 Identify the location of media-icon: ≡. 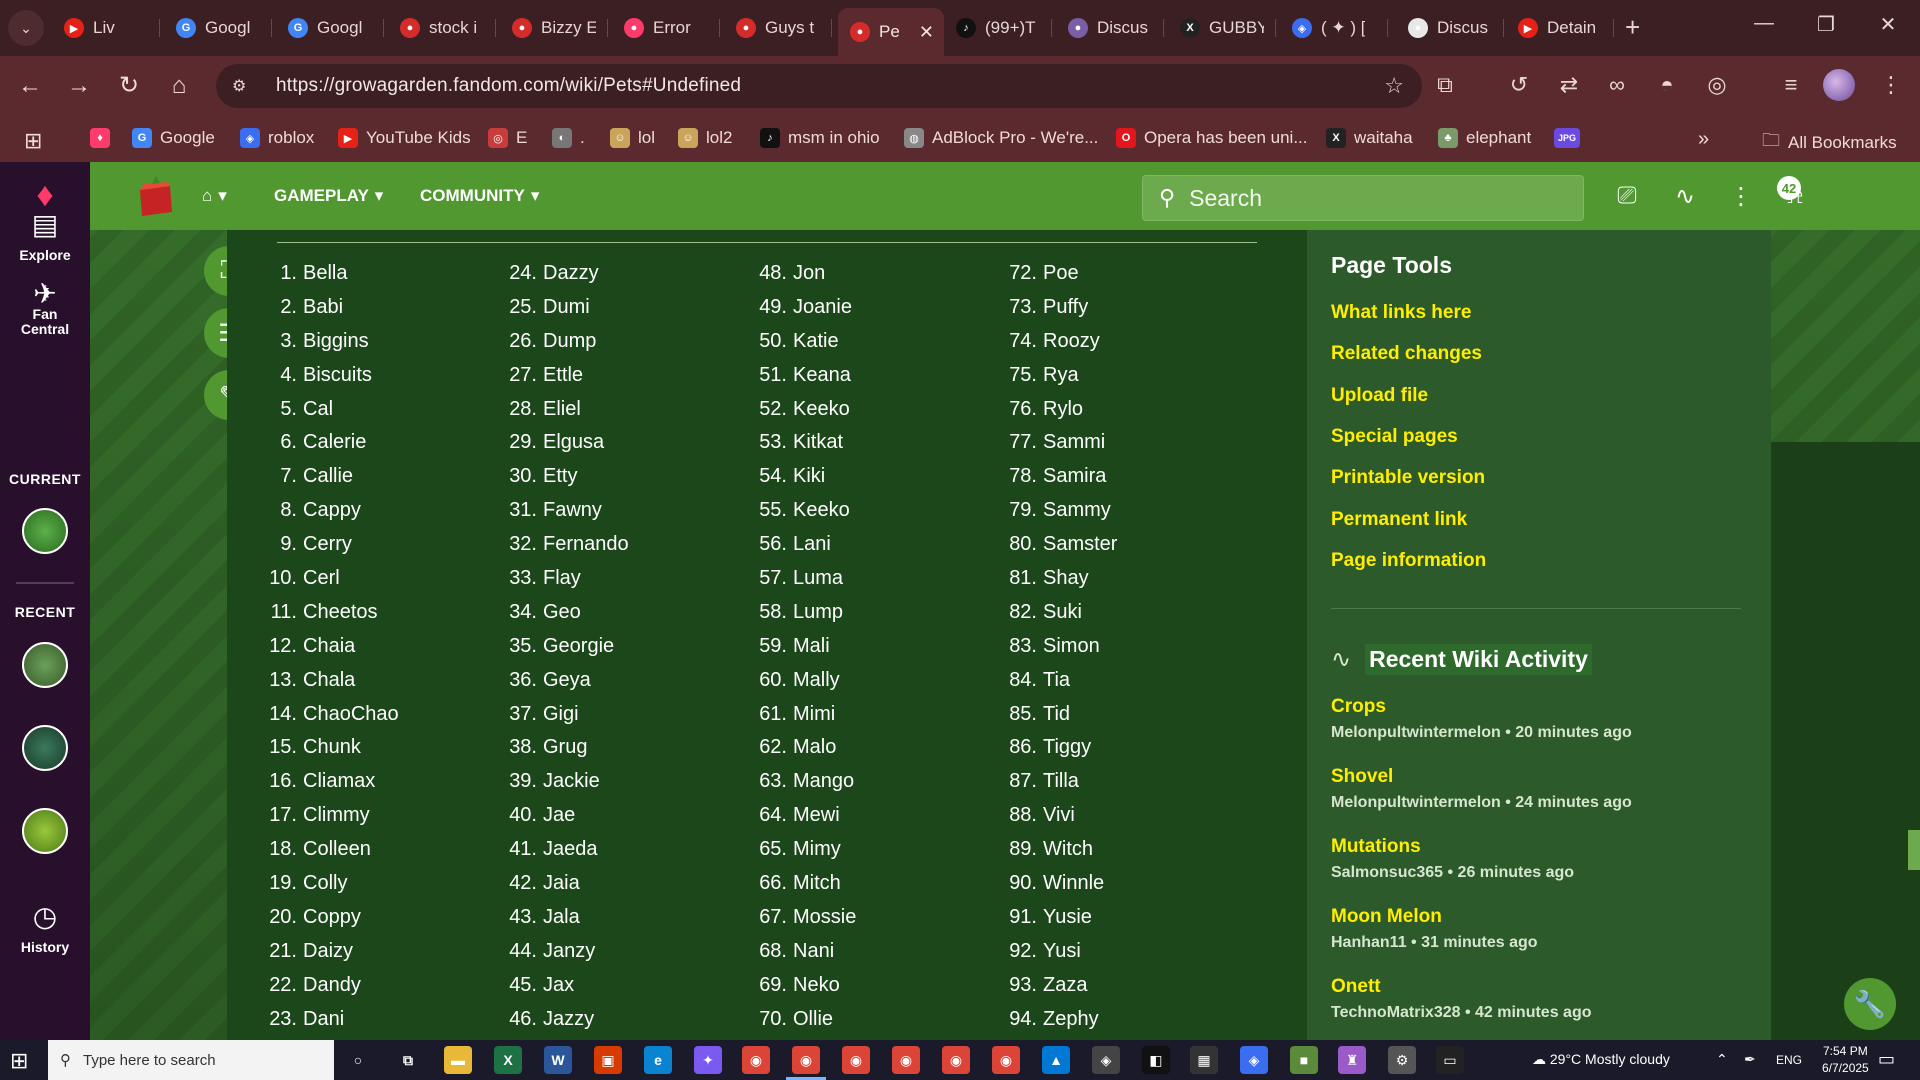
(1791, 85).